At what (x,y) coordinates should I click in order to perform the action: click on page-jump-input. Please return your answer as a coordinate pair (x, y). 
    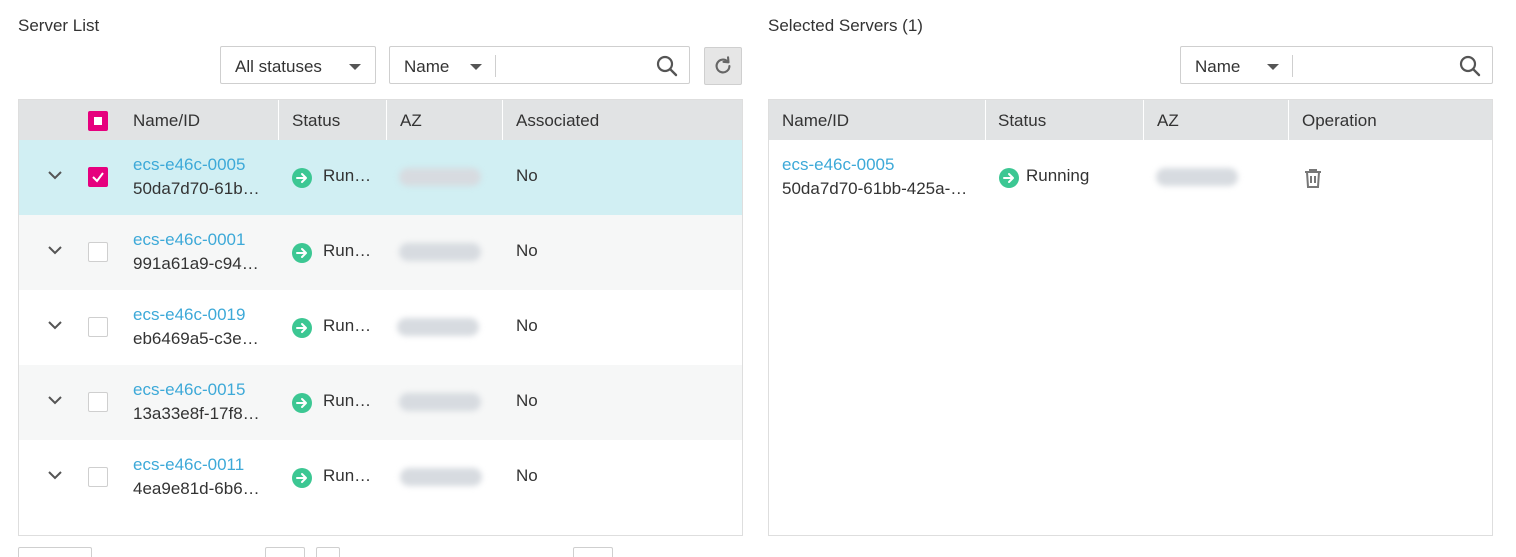
    Looking at the image, I should click on (593, 552).